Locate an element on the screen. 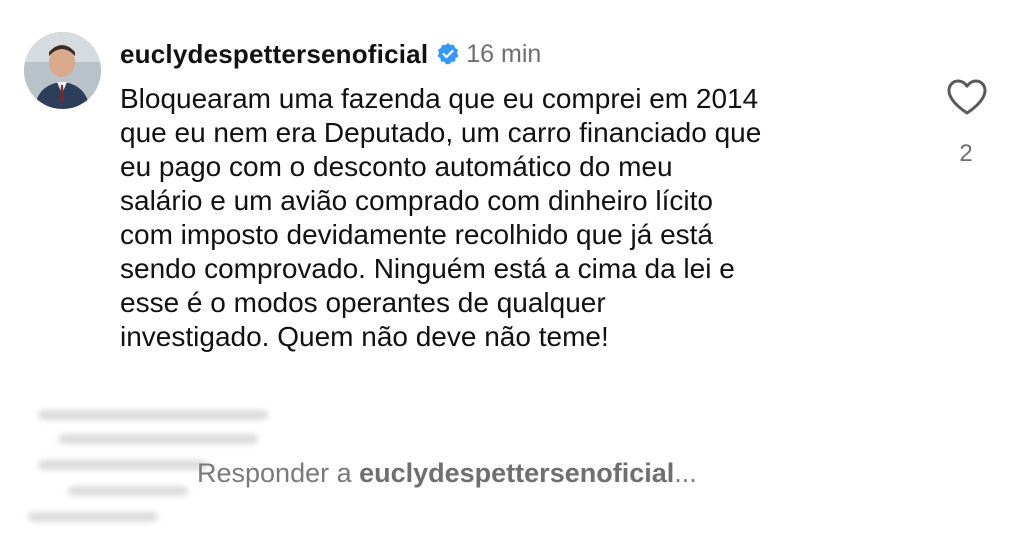  comment-time: 16 min is located at coordinates (504, 53).